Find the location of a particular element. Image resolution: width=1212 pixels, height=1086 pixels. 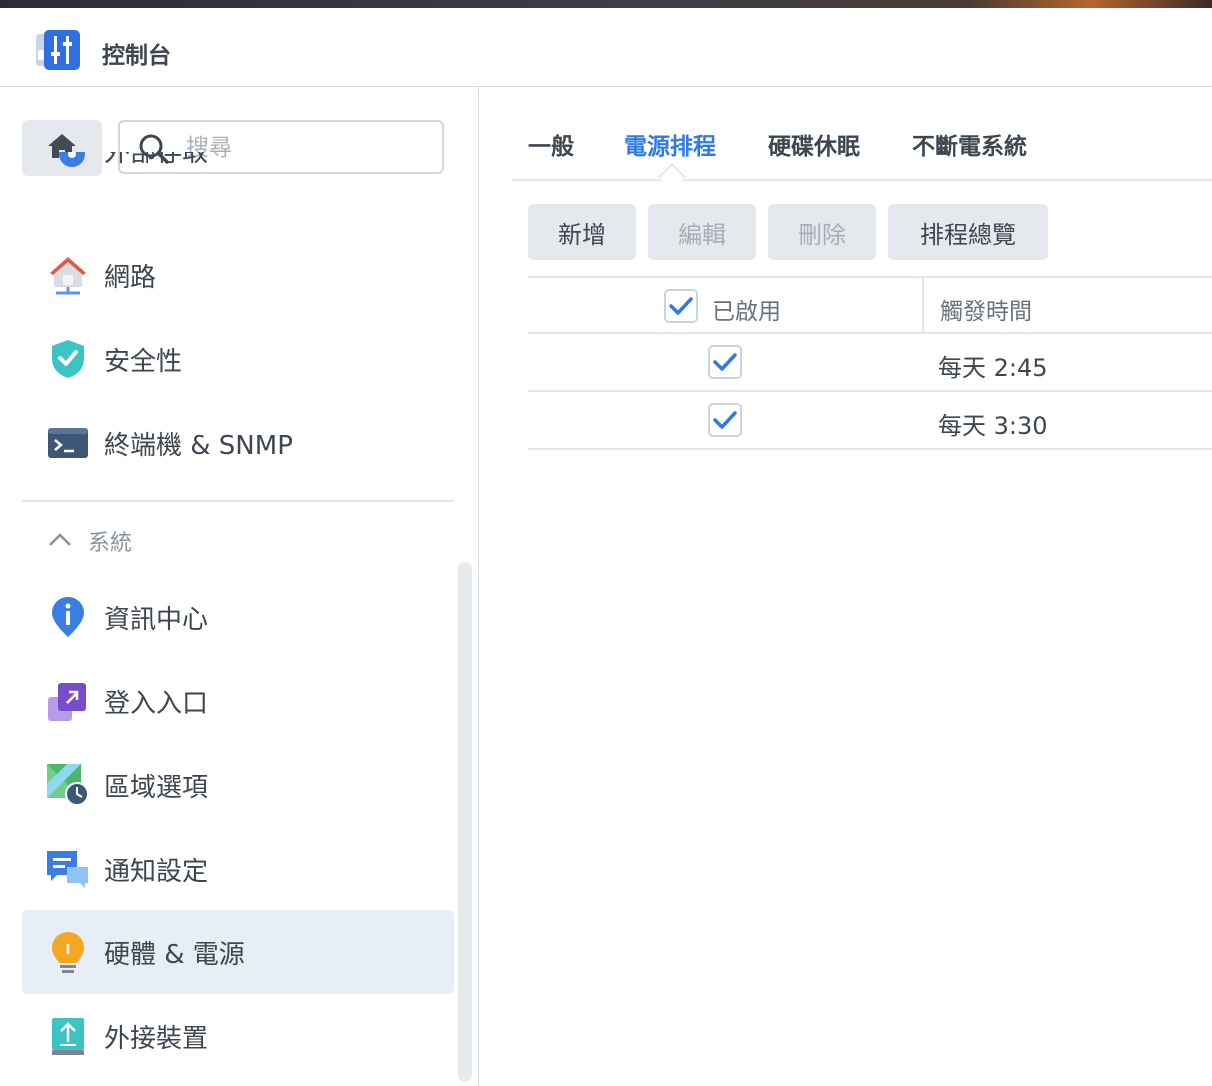

table-header: 已啟用 觸發時間 is located at coordinates (870, 305).